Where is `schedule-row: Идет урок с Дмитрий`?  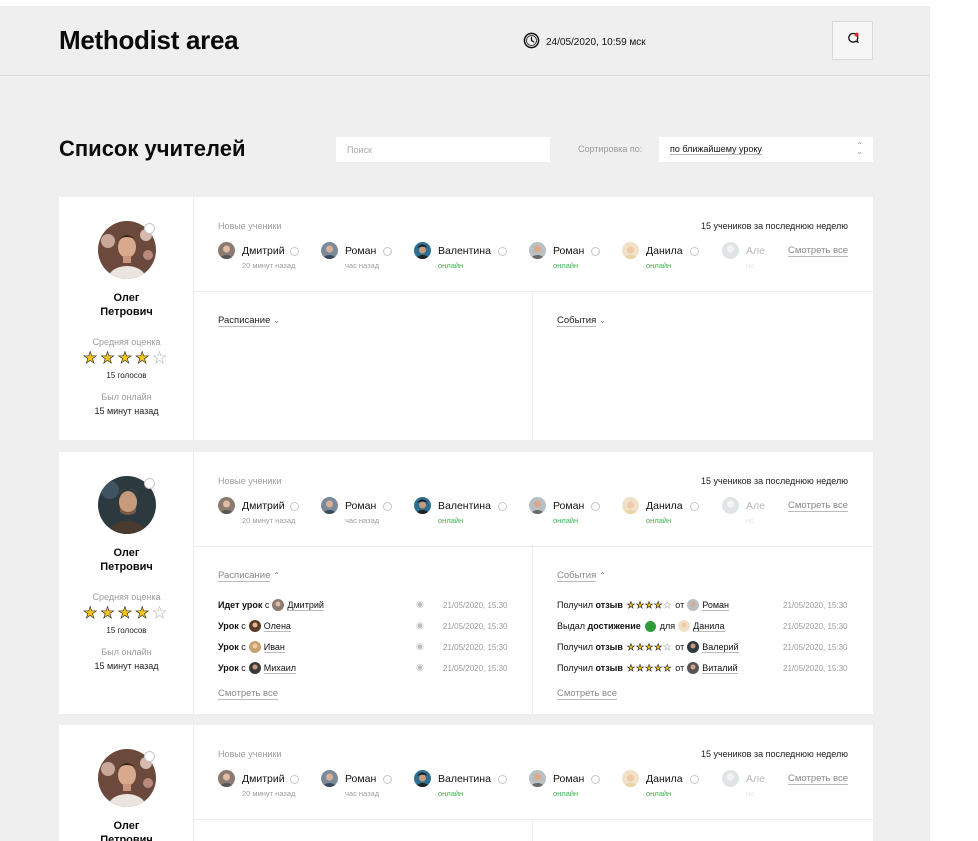 schedule-row: Идет урок с Дмитрий is located at coordinates (271, 605).